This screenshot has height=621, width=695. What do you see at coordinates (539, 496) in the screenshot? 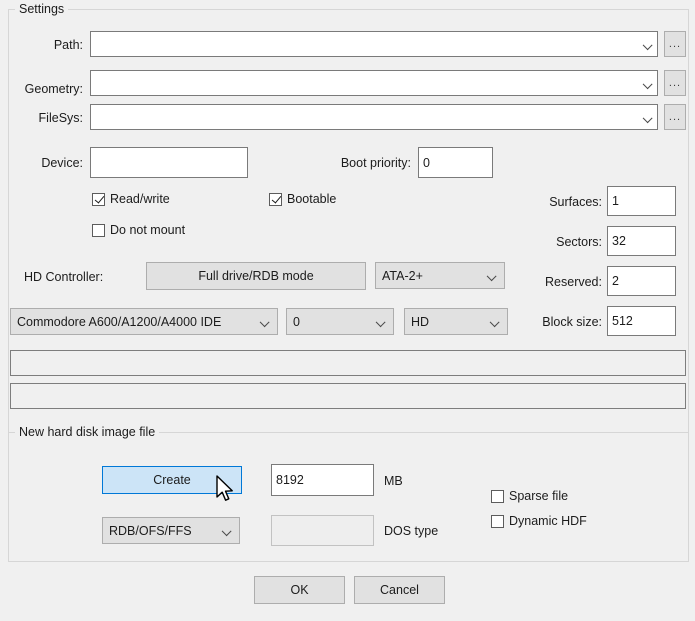
I see `sparse-file-label: Sparse file` at bounding box center [539, 496].